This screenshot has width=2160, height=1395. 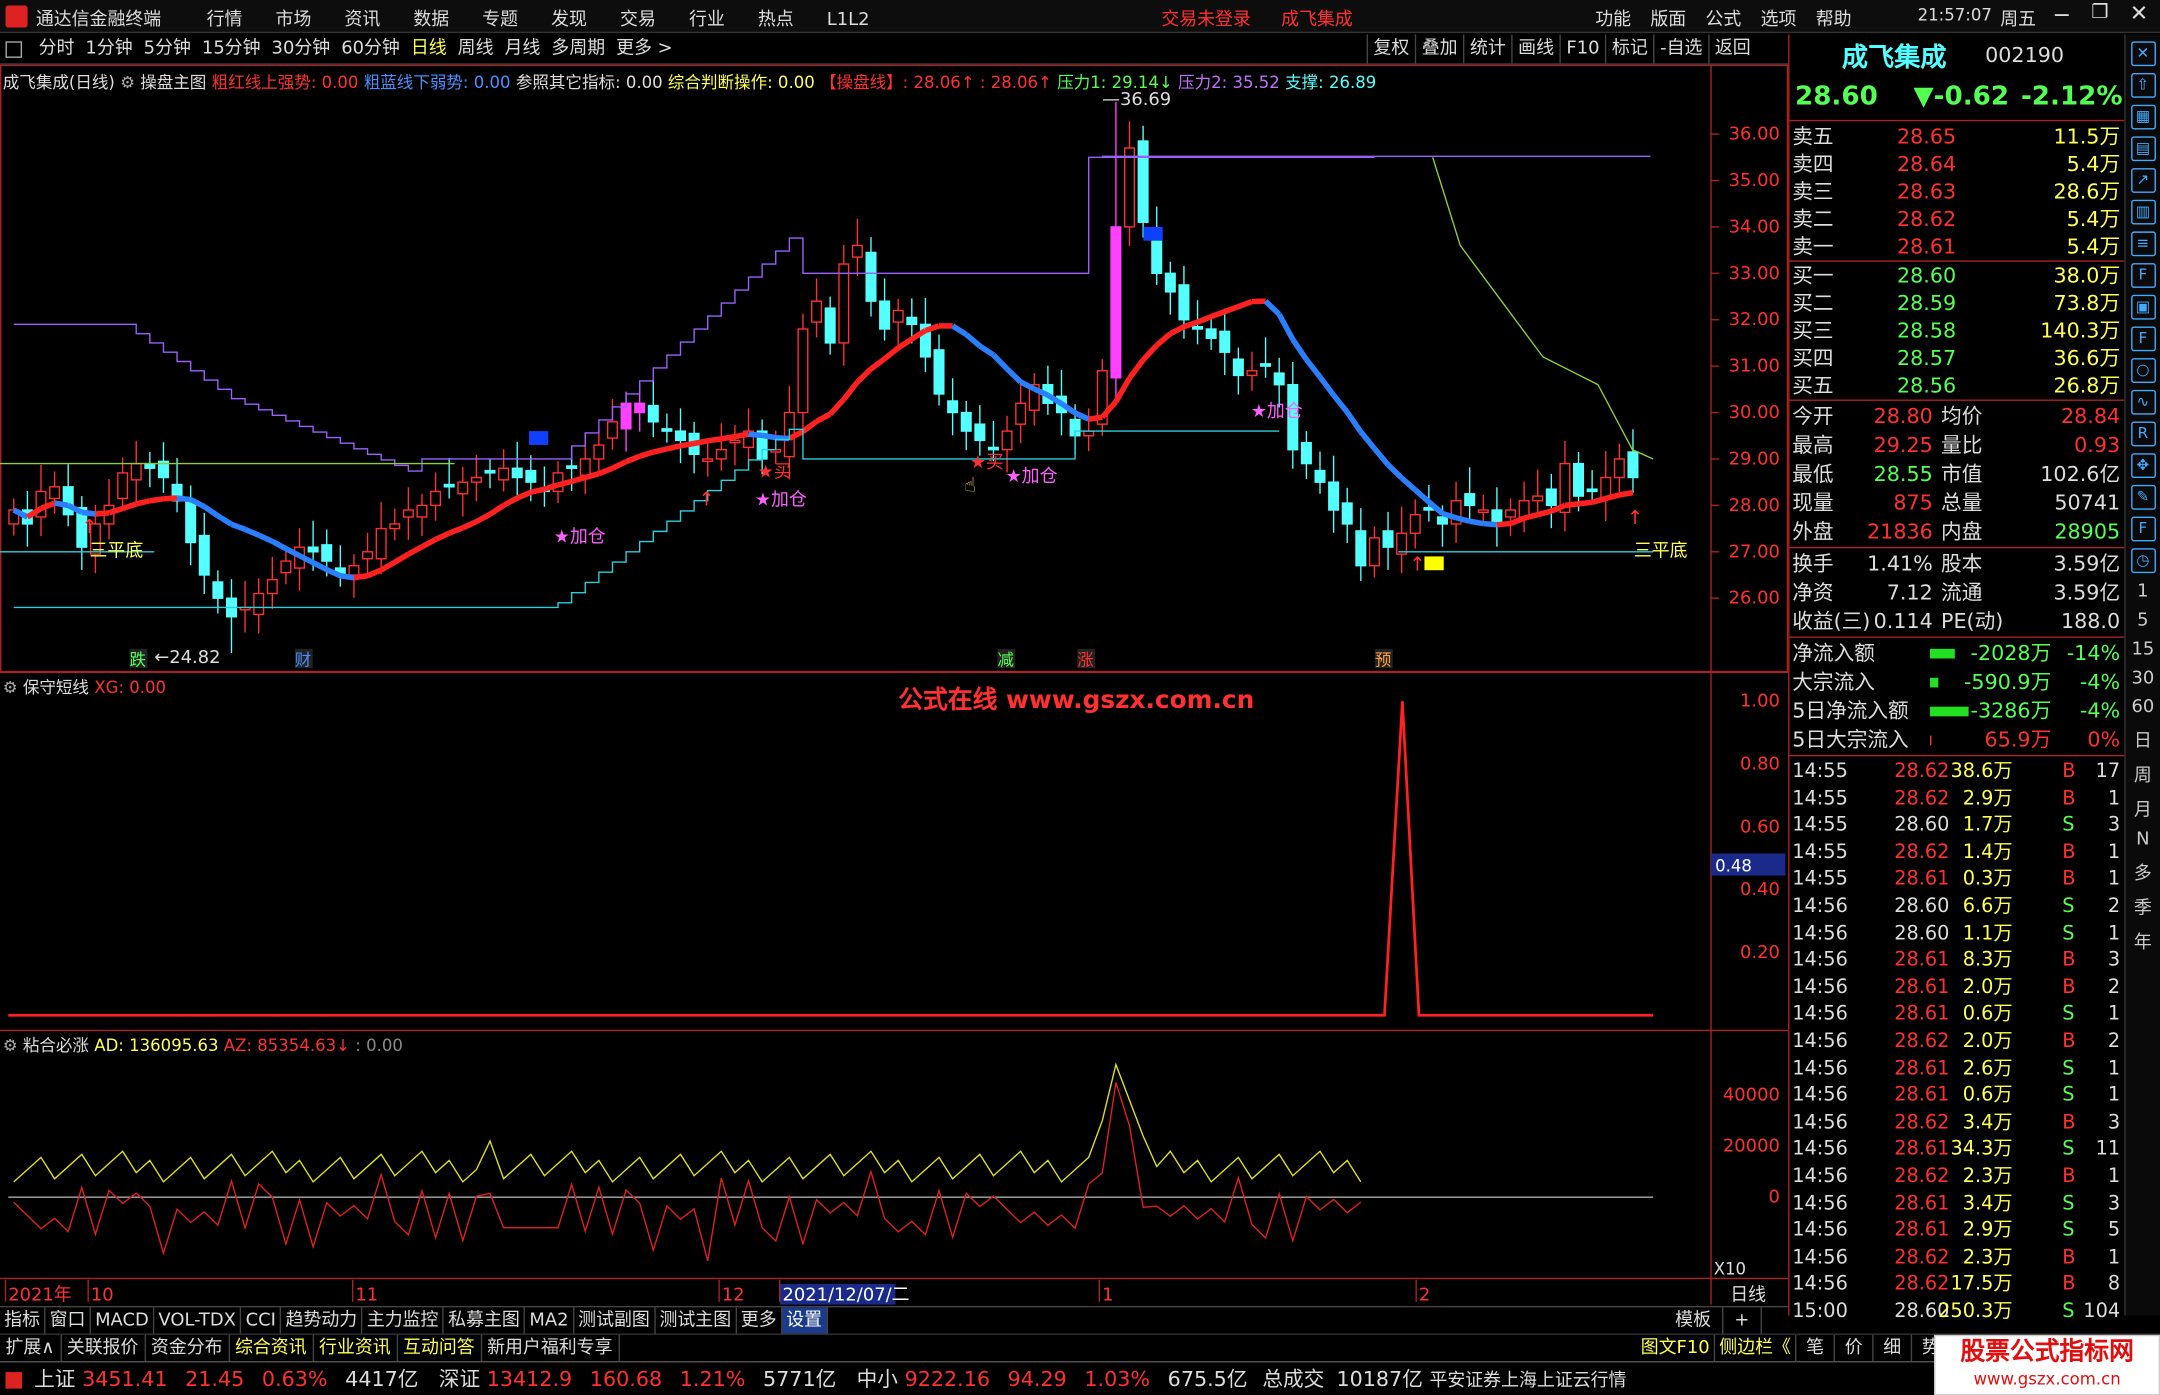 What do you see at coordinates (2143, 739) in the screenshot?
I see `sidebar-period: 日` at bounding box center [2143, 739].